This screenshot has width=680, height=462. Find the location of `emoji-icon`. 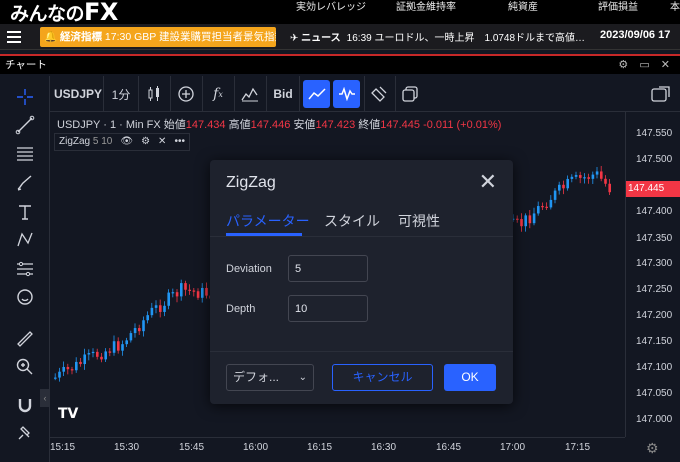

emoji-icon is located at coordinates (25, 297).